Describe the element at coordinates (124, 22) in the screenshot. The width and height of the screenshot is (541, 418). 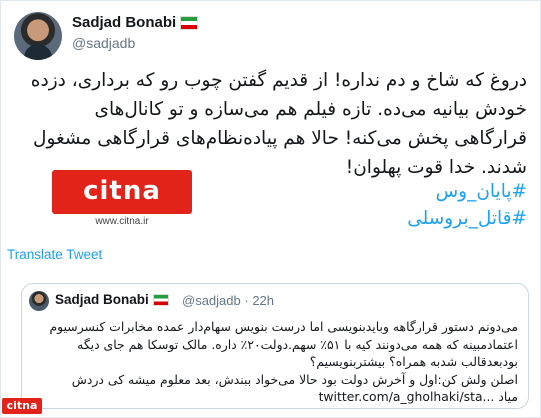
I see `author-name-text: Sadjad Bonabi` at that location.